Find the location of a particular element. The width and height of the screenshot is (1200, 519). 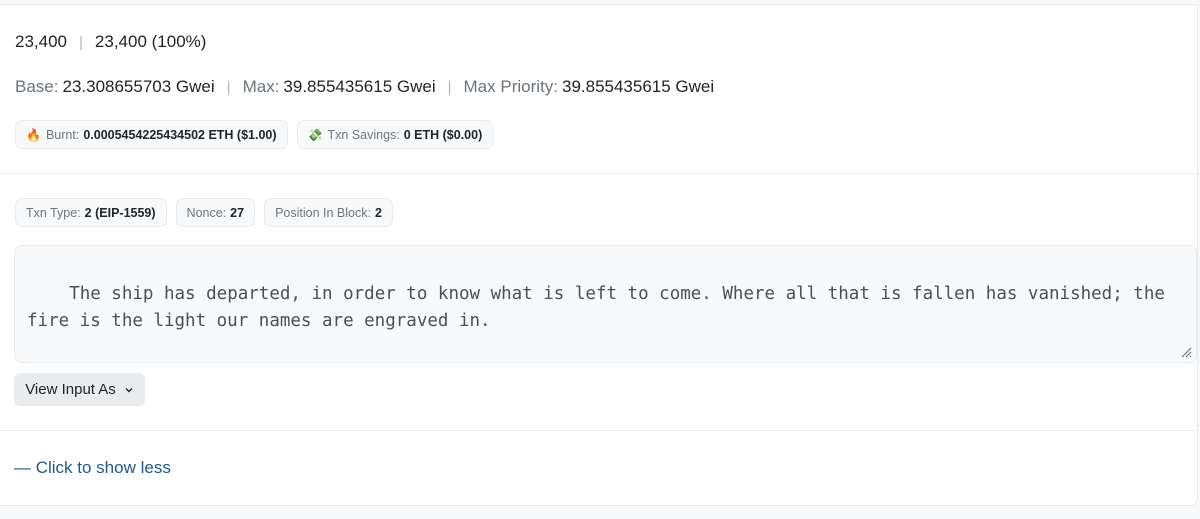

txn-savings-label: Txn Savings: is located at coordinates (363, 134).